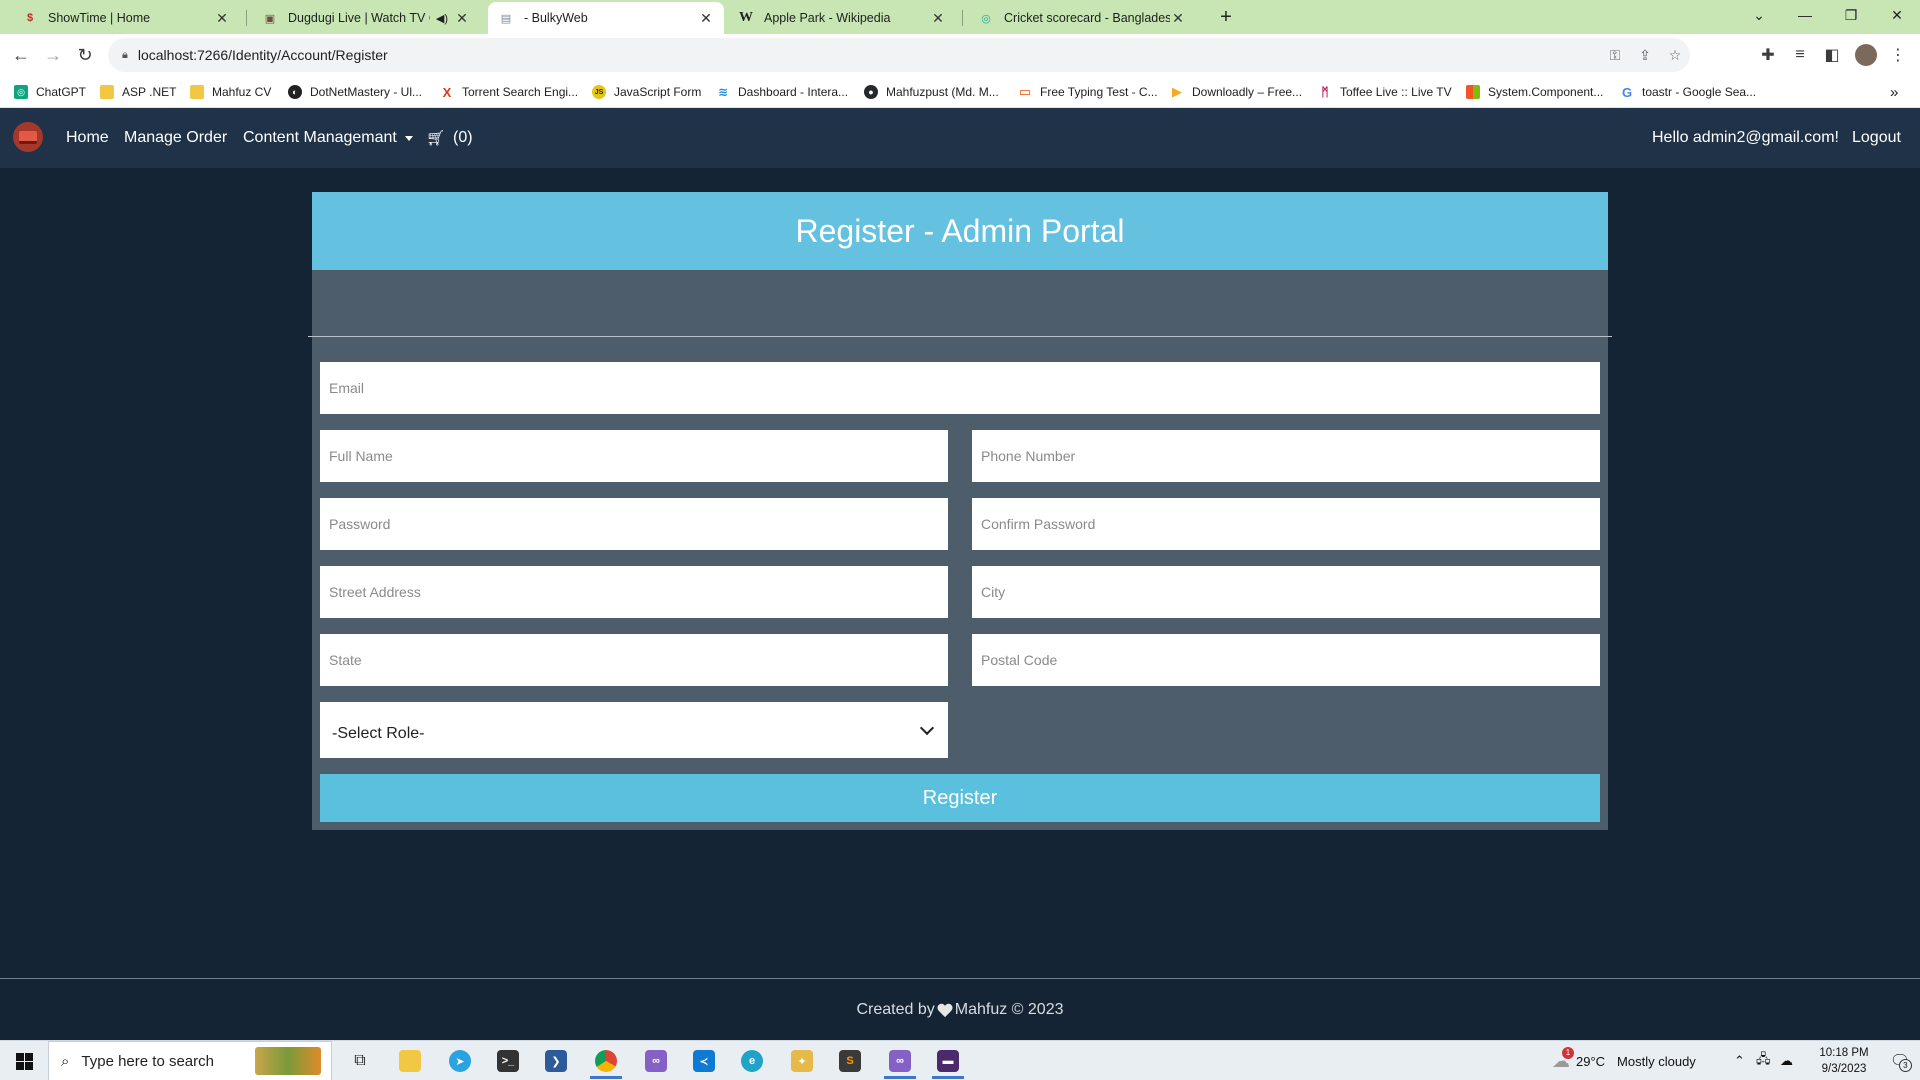  I want to click on bookmark-label: ChatGPT, so click(61, 92).